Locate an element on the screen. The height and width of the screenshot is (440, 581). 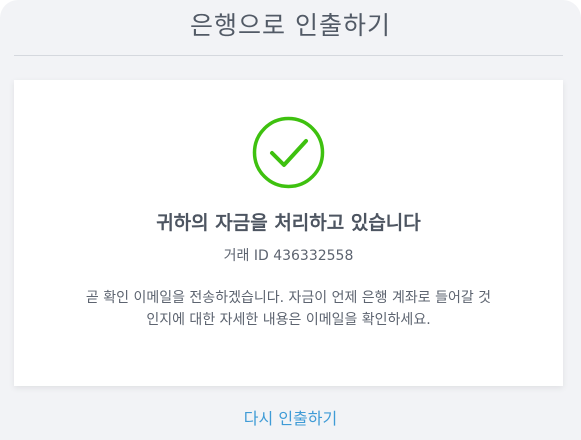
modal-title: 은행으로 인출하기 is located at coordinates (290, 25).